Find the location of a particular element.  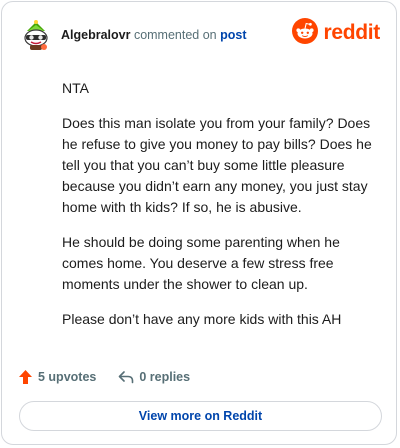

comment-header: Algebralovr commented on post reddit is located at coordinates (200, 35).